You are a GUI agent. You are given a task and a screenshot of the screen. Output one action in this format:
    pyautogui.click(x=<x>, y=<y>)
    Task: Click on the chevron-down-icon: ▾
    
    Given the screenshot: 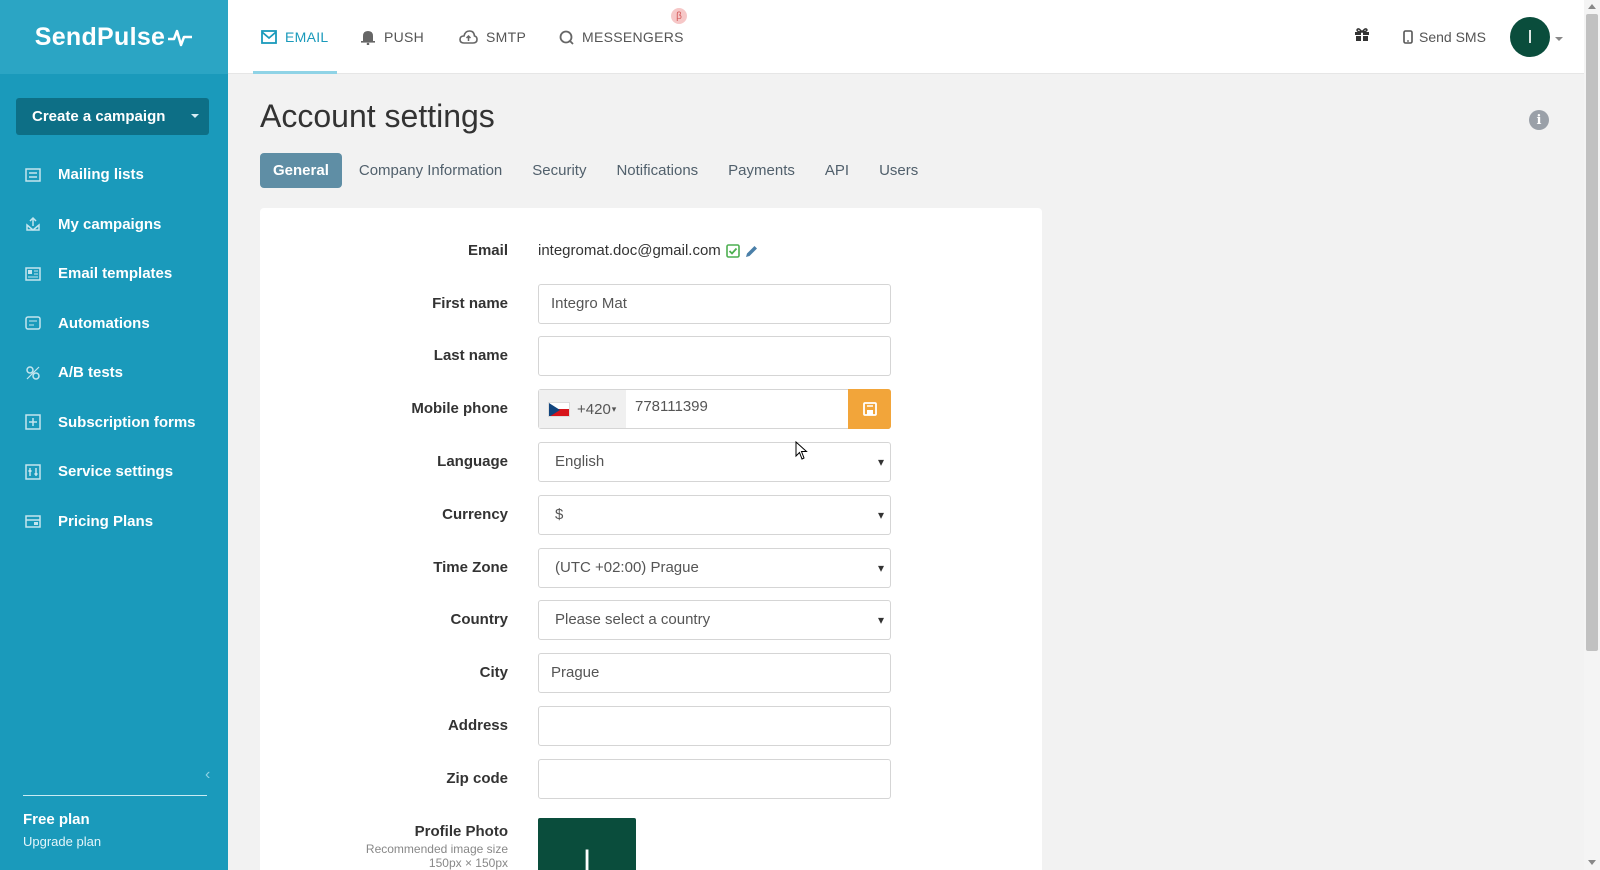 What is the action you would take?
    pyautogui.click(x=614, y=408)
    